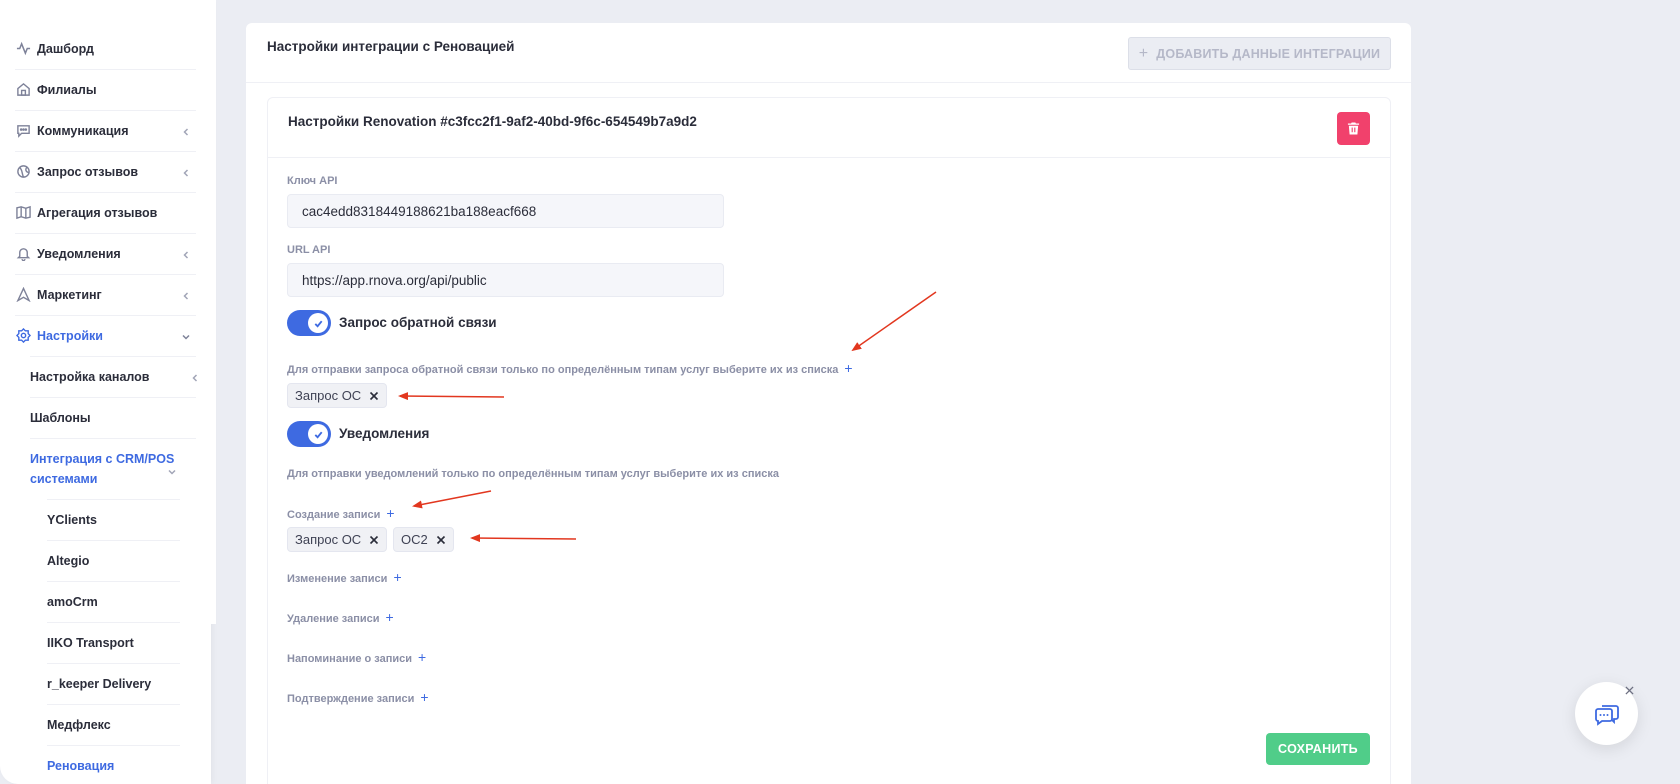 This screenshot has width=1680, height=784. I want to click on sidebar-item-channel-settings: Настройка каналов, so click(120, 377).